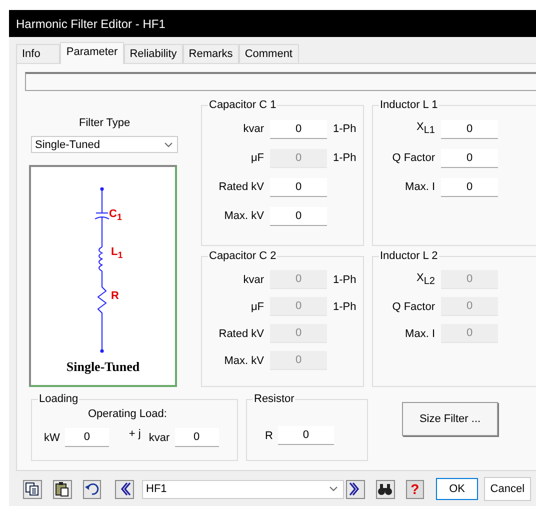 This screenshot has height=506, width=536. Describe the element at coordinates (104, 144) in the screenshot. I see `filter-type-dropdown: Single-Tuned` at that location.